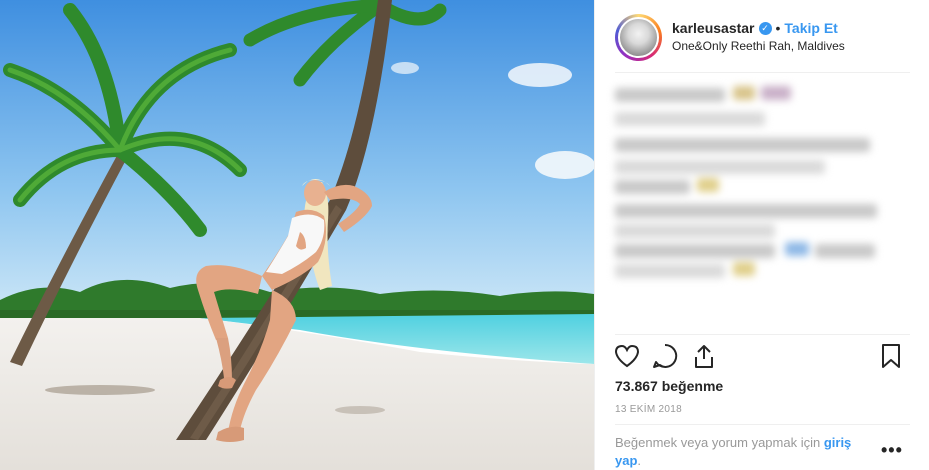  What do you see at coordinates (718, 442) in the screenshot?
I see `login-prompt-text: Beğenmek veya yorum yapmak için` at bounding box center [718, 442].